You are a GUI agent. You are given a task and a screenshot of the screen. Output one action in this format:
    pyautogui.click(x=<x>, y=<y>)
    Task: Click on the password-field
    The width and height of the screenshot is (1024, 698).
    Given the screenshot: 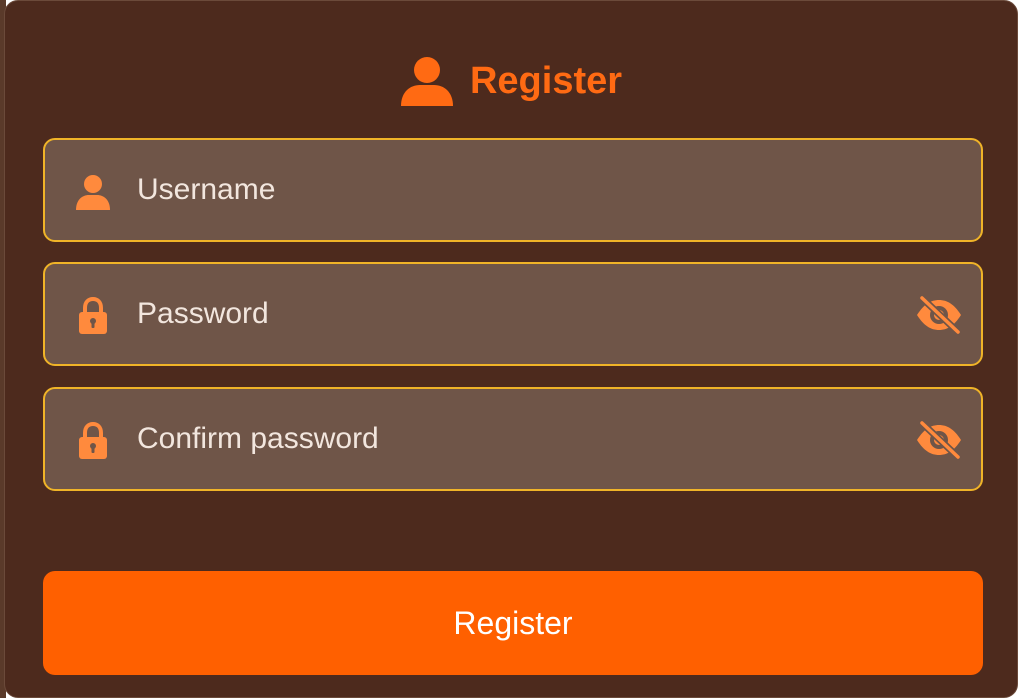 What is the action you would take?
    pyautogui.click(x=513, y=314)
    